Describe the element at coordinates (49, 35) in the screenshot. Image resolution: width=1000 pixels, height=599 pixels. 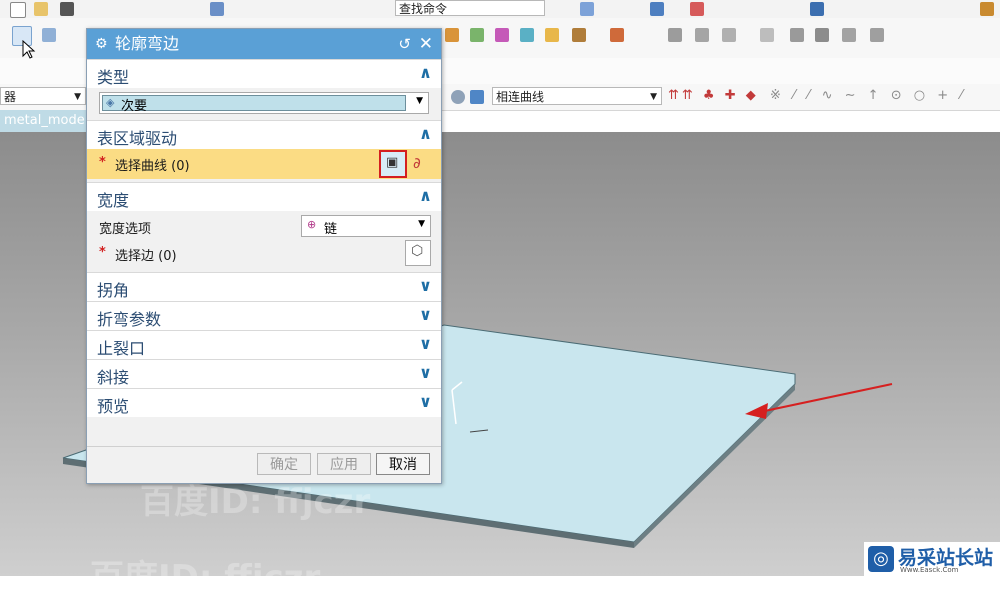
I see `select-tool-icon` at that location.